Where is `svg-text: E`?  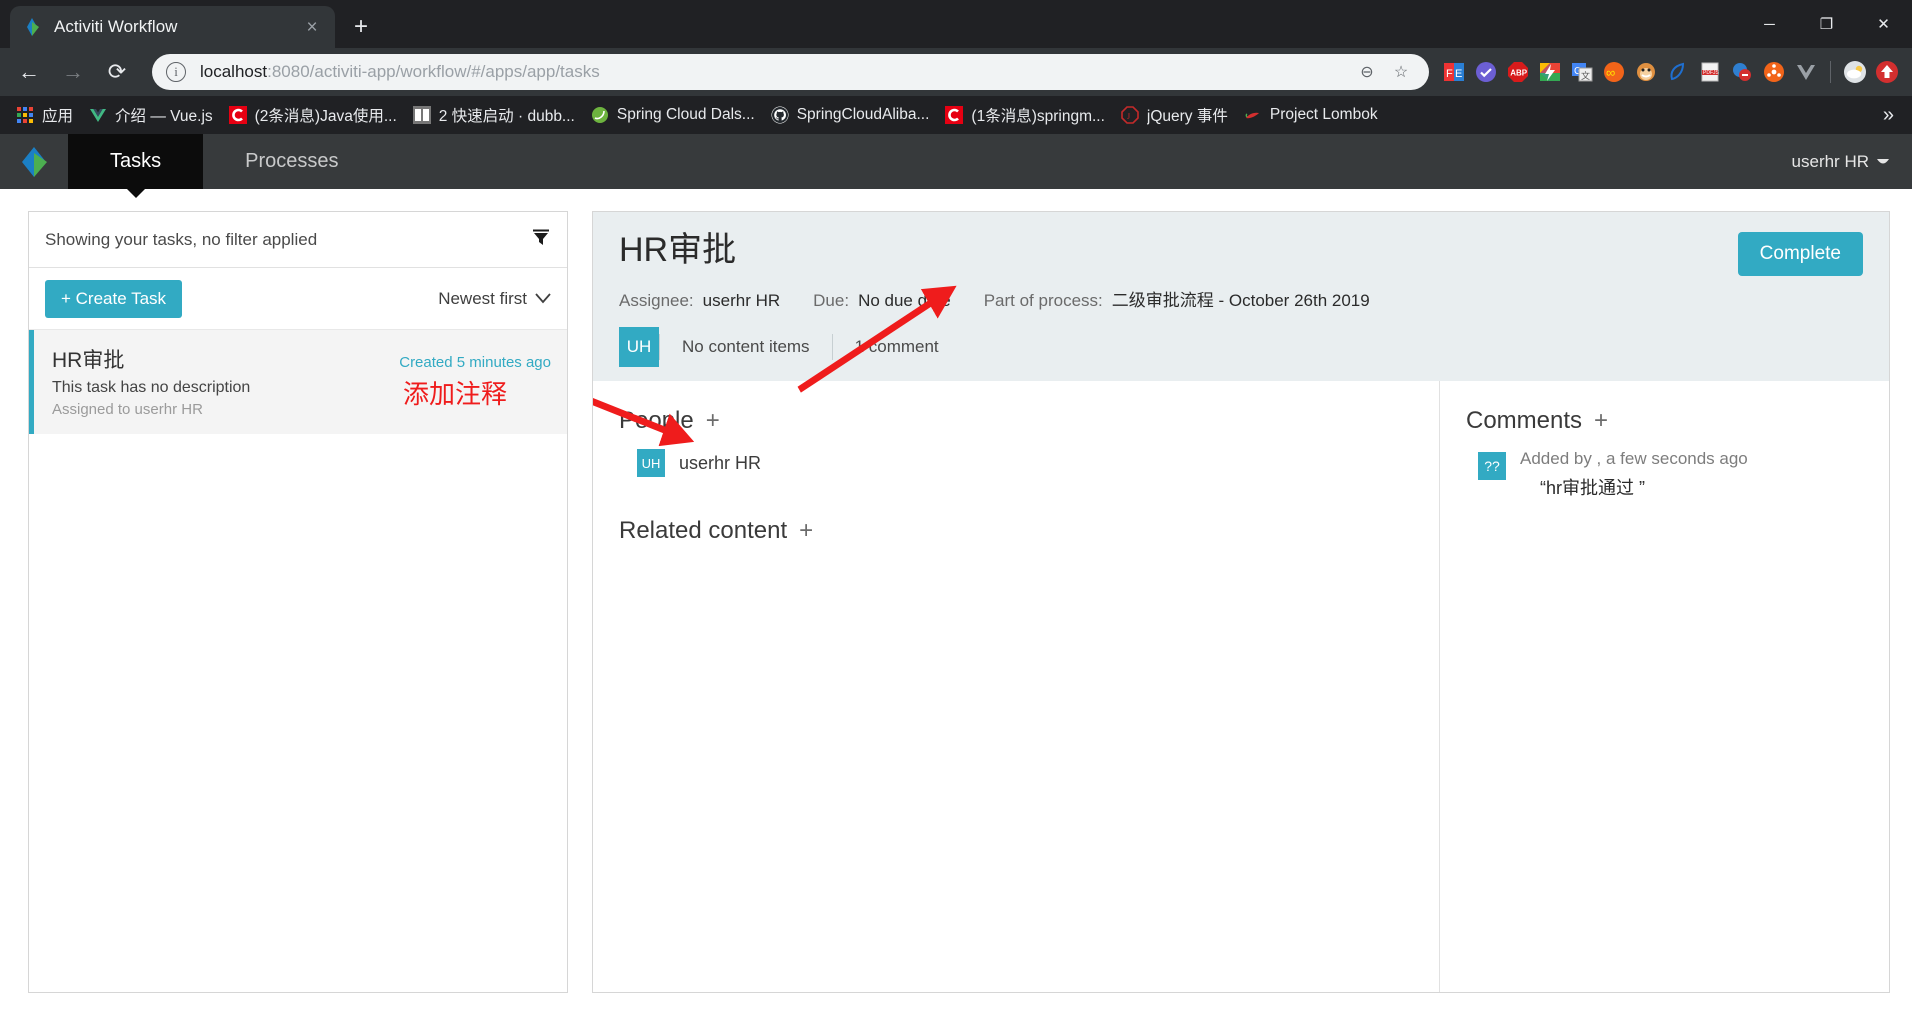 svg-text: E is located at coordinates (1458, 74).